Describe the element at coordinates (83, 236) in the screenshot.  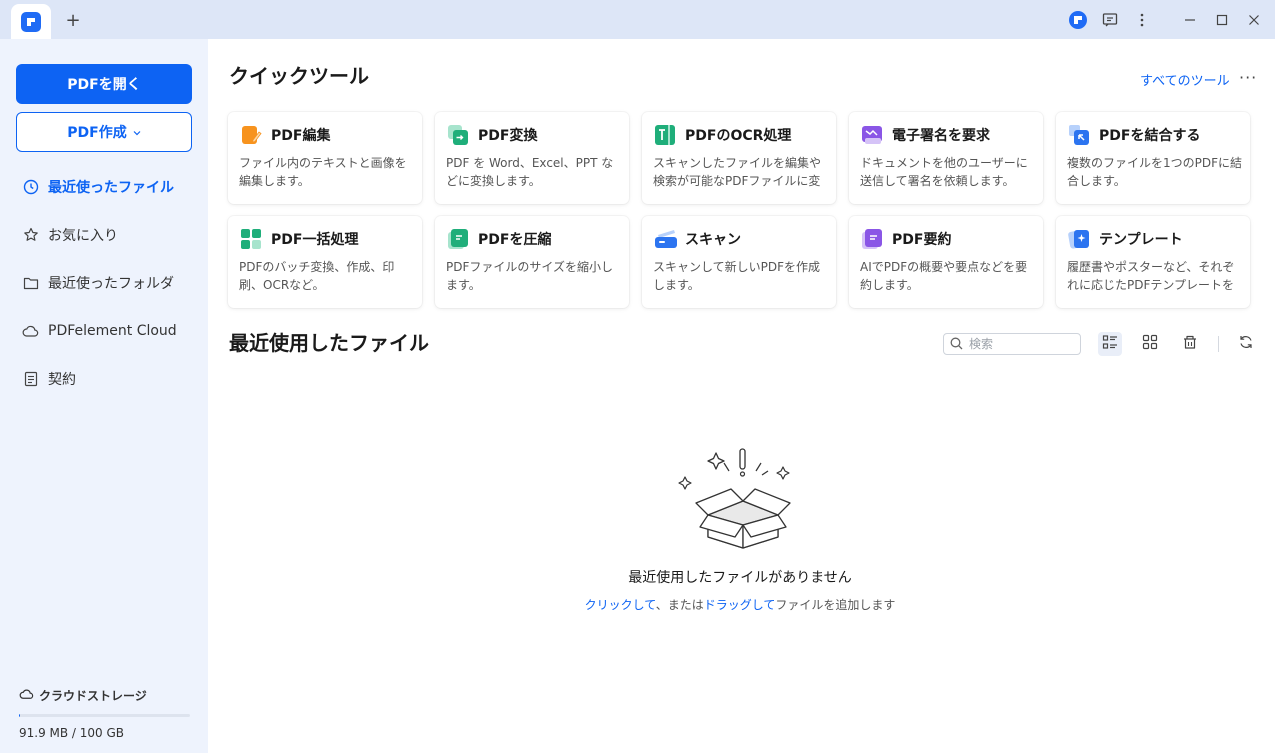
I see `sidebar-item-label: お気に入り` at that location.